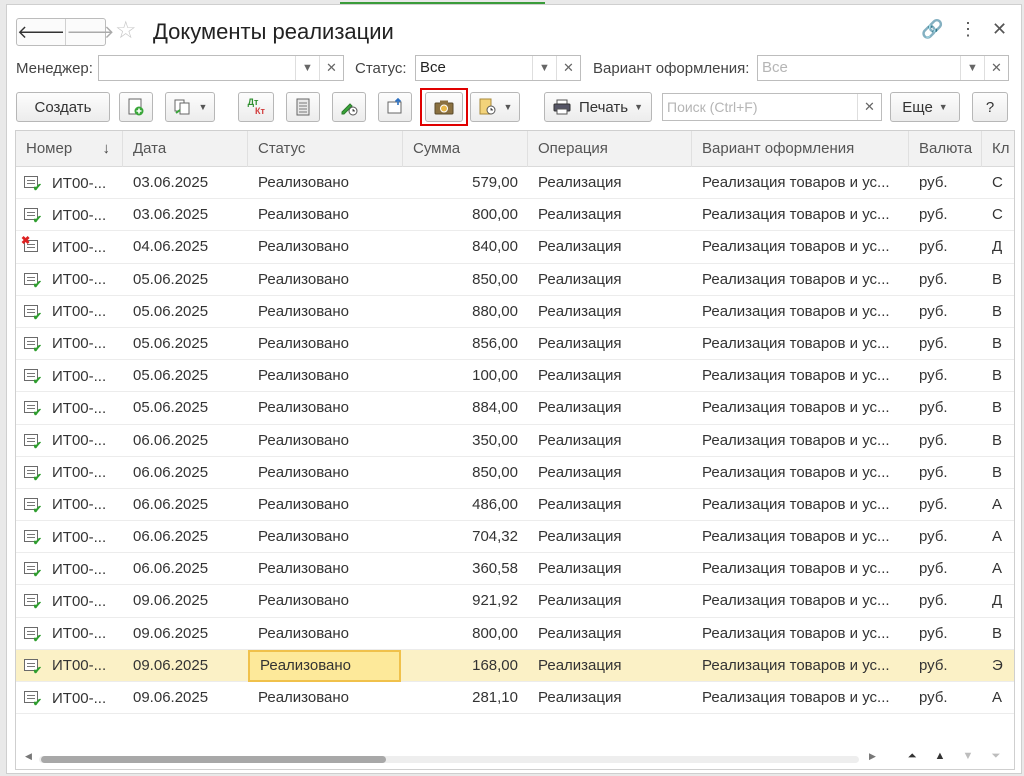  I want to click on cell-sum: 840,00, so click(465, 247).